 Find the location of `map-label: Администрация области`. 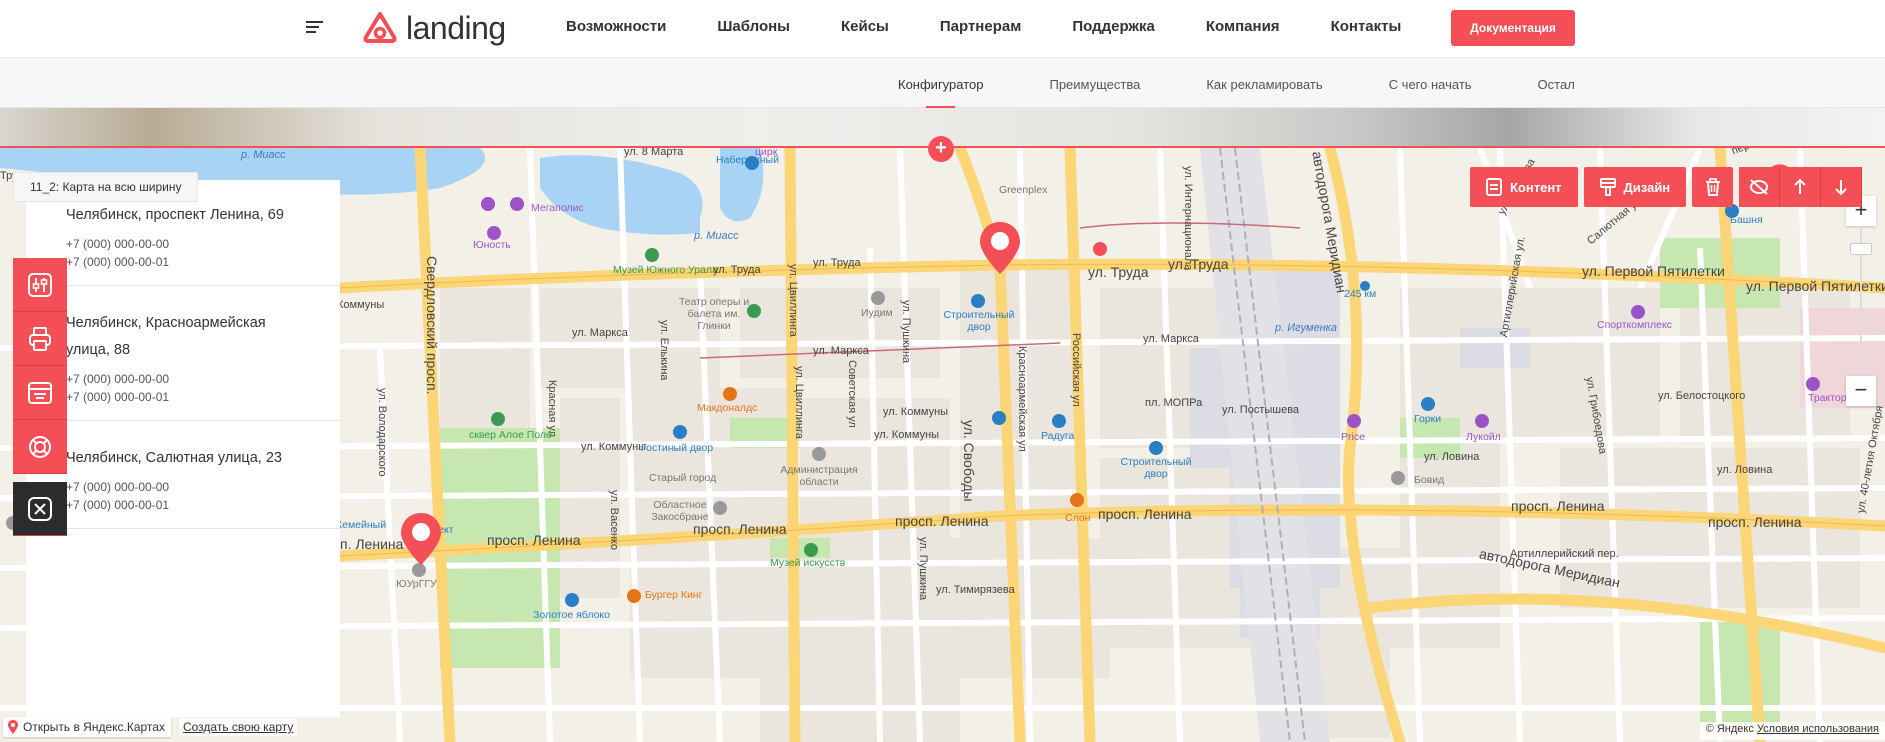

map-label: Администрация области is located at coordinates (819, 476).